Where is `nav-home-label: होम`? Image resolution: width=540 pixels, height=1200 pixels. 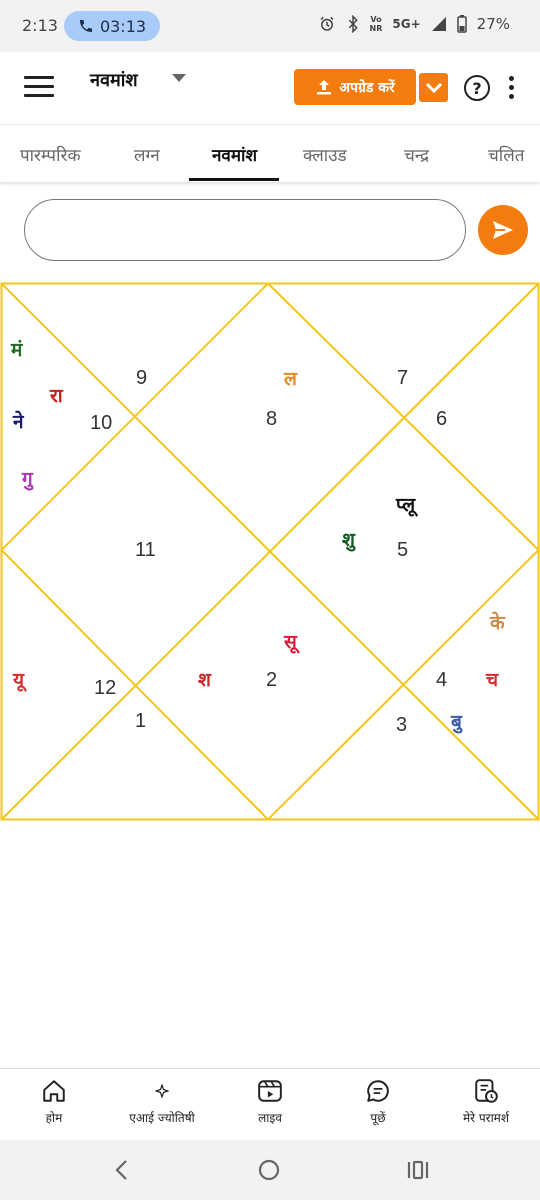
nav-home-label: होम is located at coordinates (54, 1118).